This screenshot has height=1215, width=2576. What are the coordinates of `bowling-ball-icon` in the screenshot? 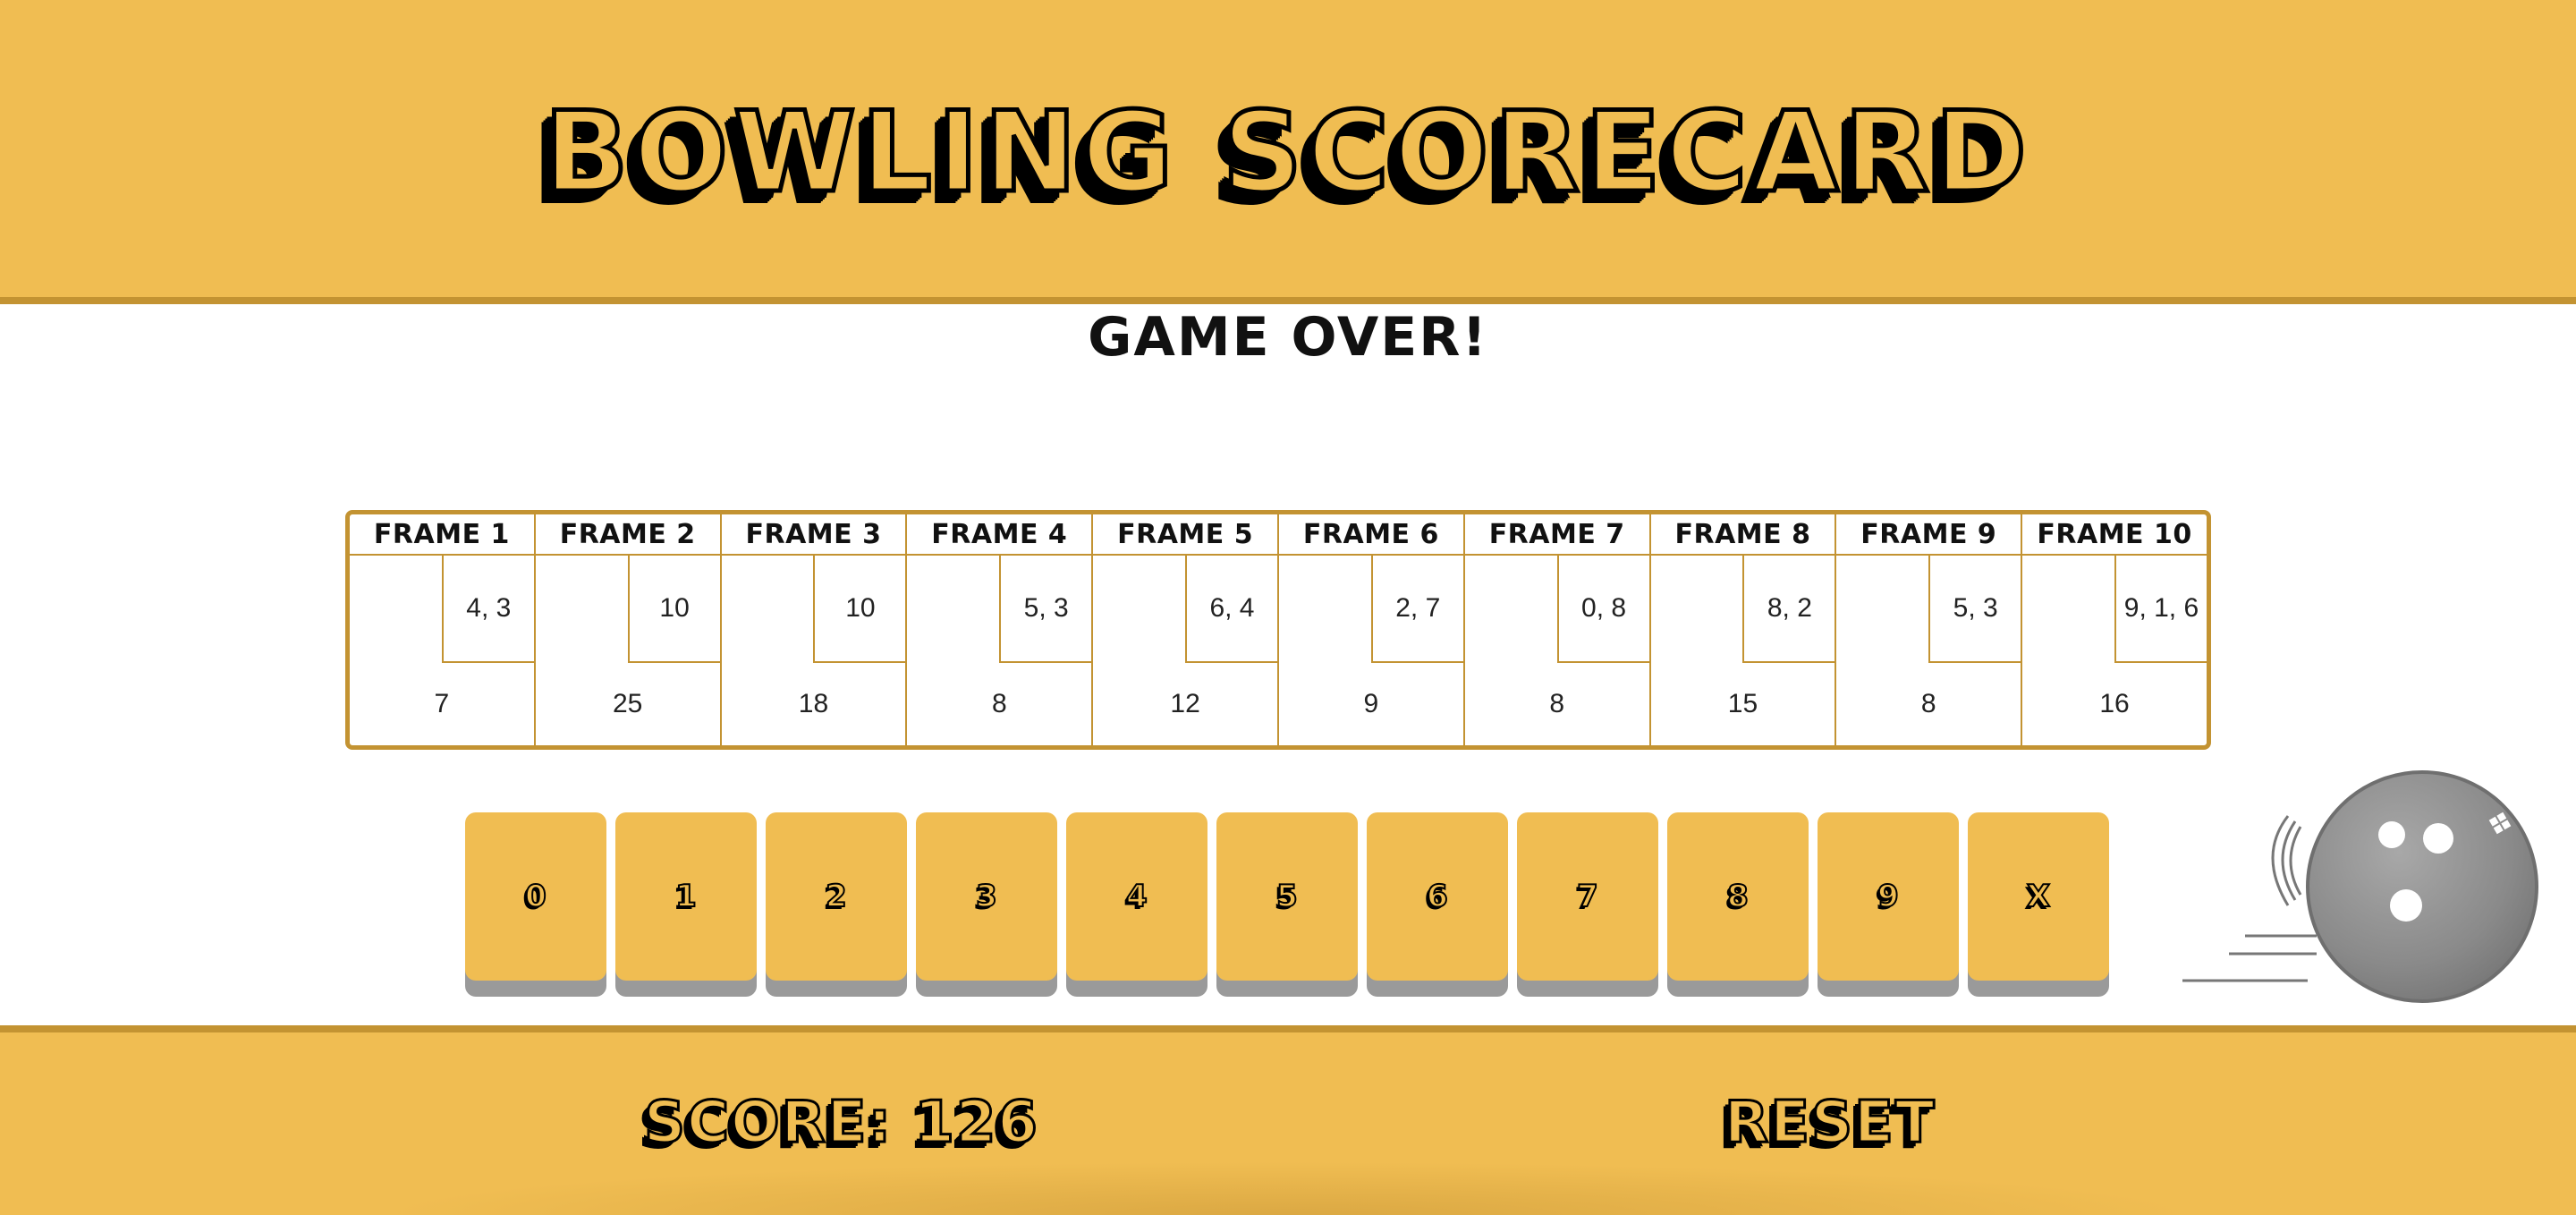 It's located at (2360, 887).